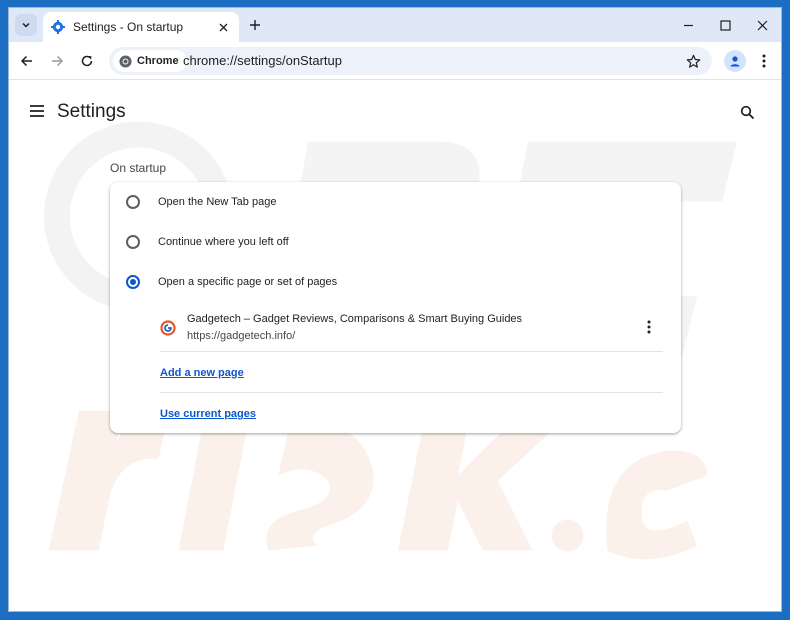  I want to click on settings-search-button, so click(747, 112).